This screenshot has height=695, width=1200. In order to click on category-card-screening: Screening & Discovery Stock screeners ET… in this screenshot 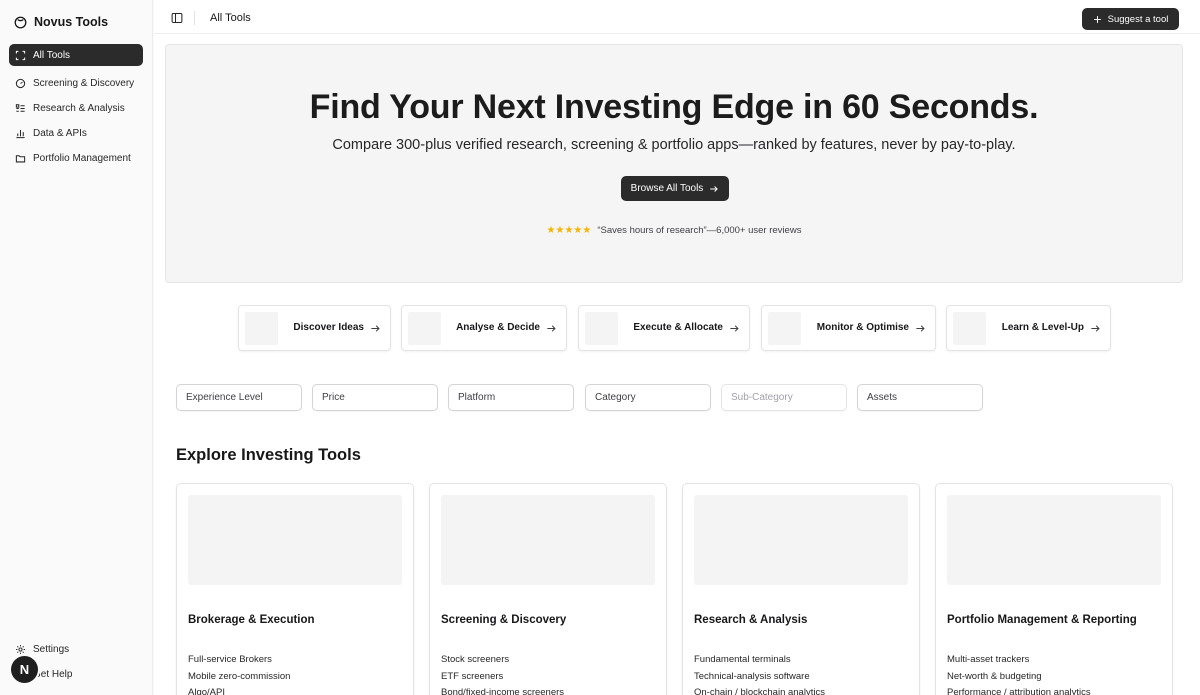, I will do `click(548, 589)`.